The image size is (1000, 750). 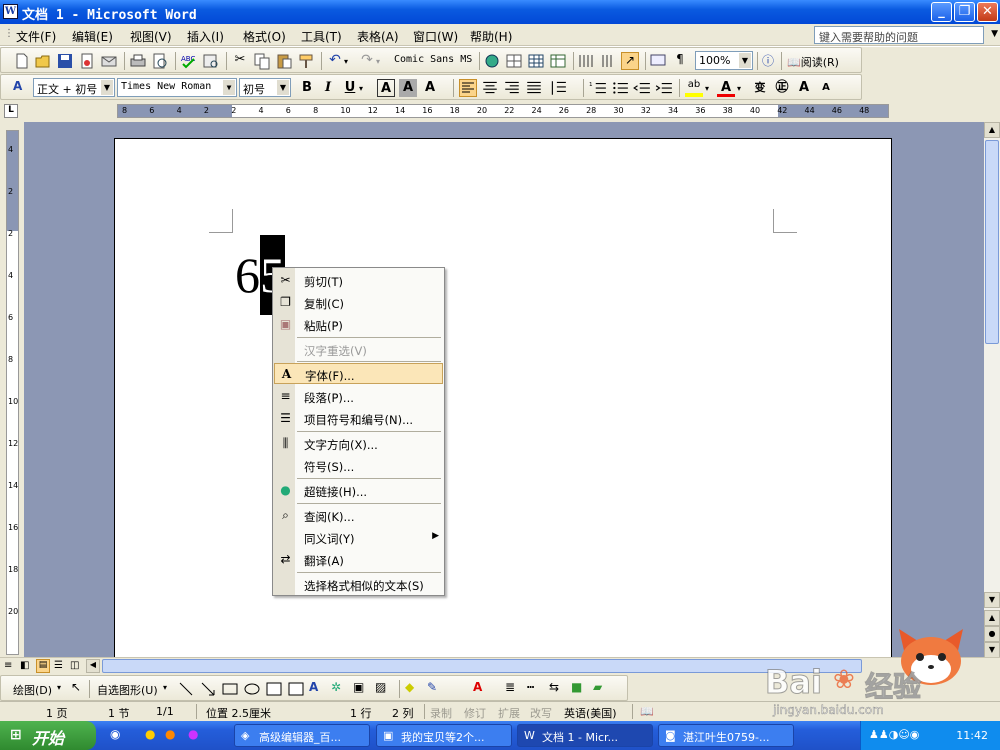 What do you see at coordinates (151, 36) in the screenshot?
I see `menu-view: 视图(V)` at bounding box center [151, 36].